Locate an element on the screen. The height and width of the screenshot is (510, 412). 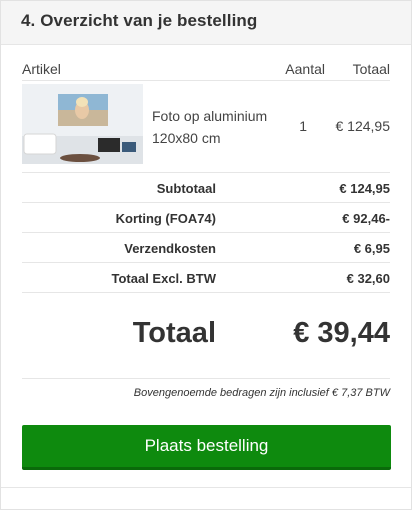
summary-label: Korting (FOA74) is located at coordinates (165, 218).